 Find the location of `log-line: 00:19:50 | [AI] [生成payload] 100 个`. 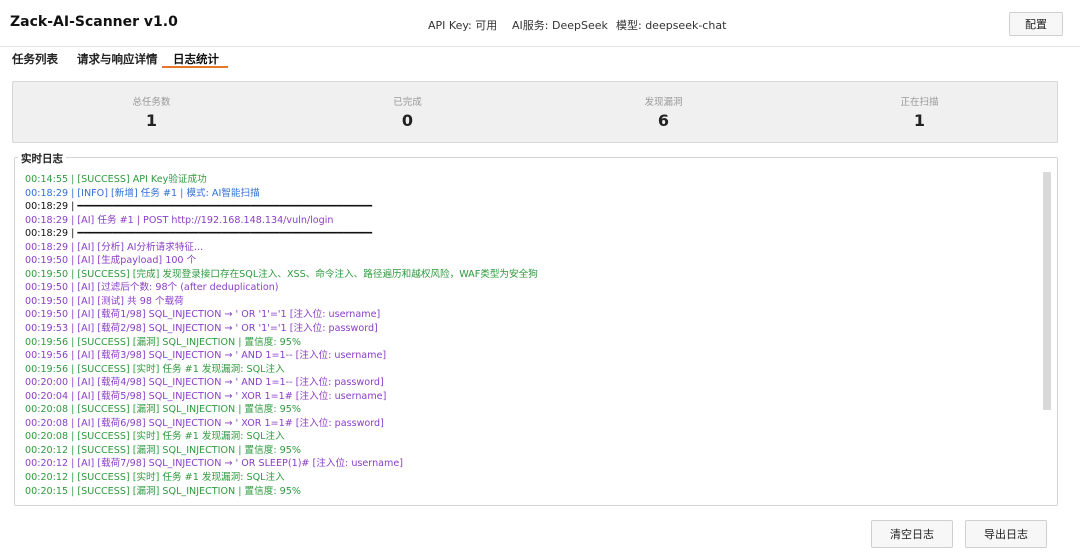

log-line: 00:19:50 | [AI] [生成payload] 100 个 is located at coordinates (111, 261).